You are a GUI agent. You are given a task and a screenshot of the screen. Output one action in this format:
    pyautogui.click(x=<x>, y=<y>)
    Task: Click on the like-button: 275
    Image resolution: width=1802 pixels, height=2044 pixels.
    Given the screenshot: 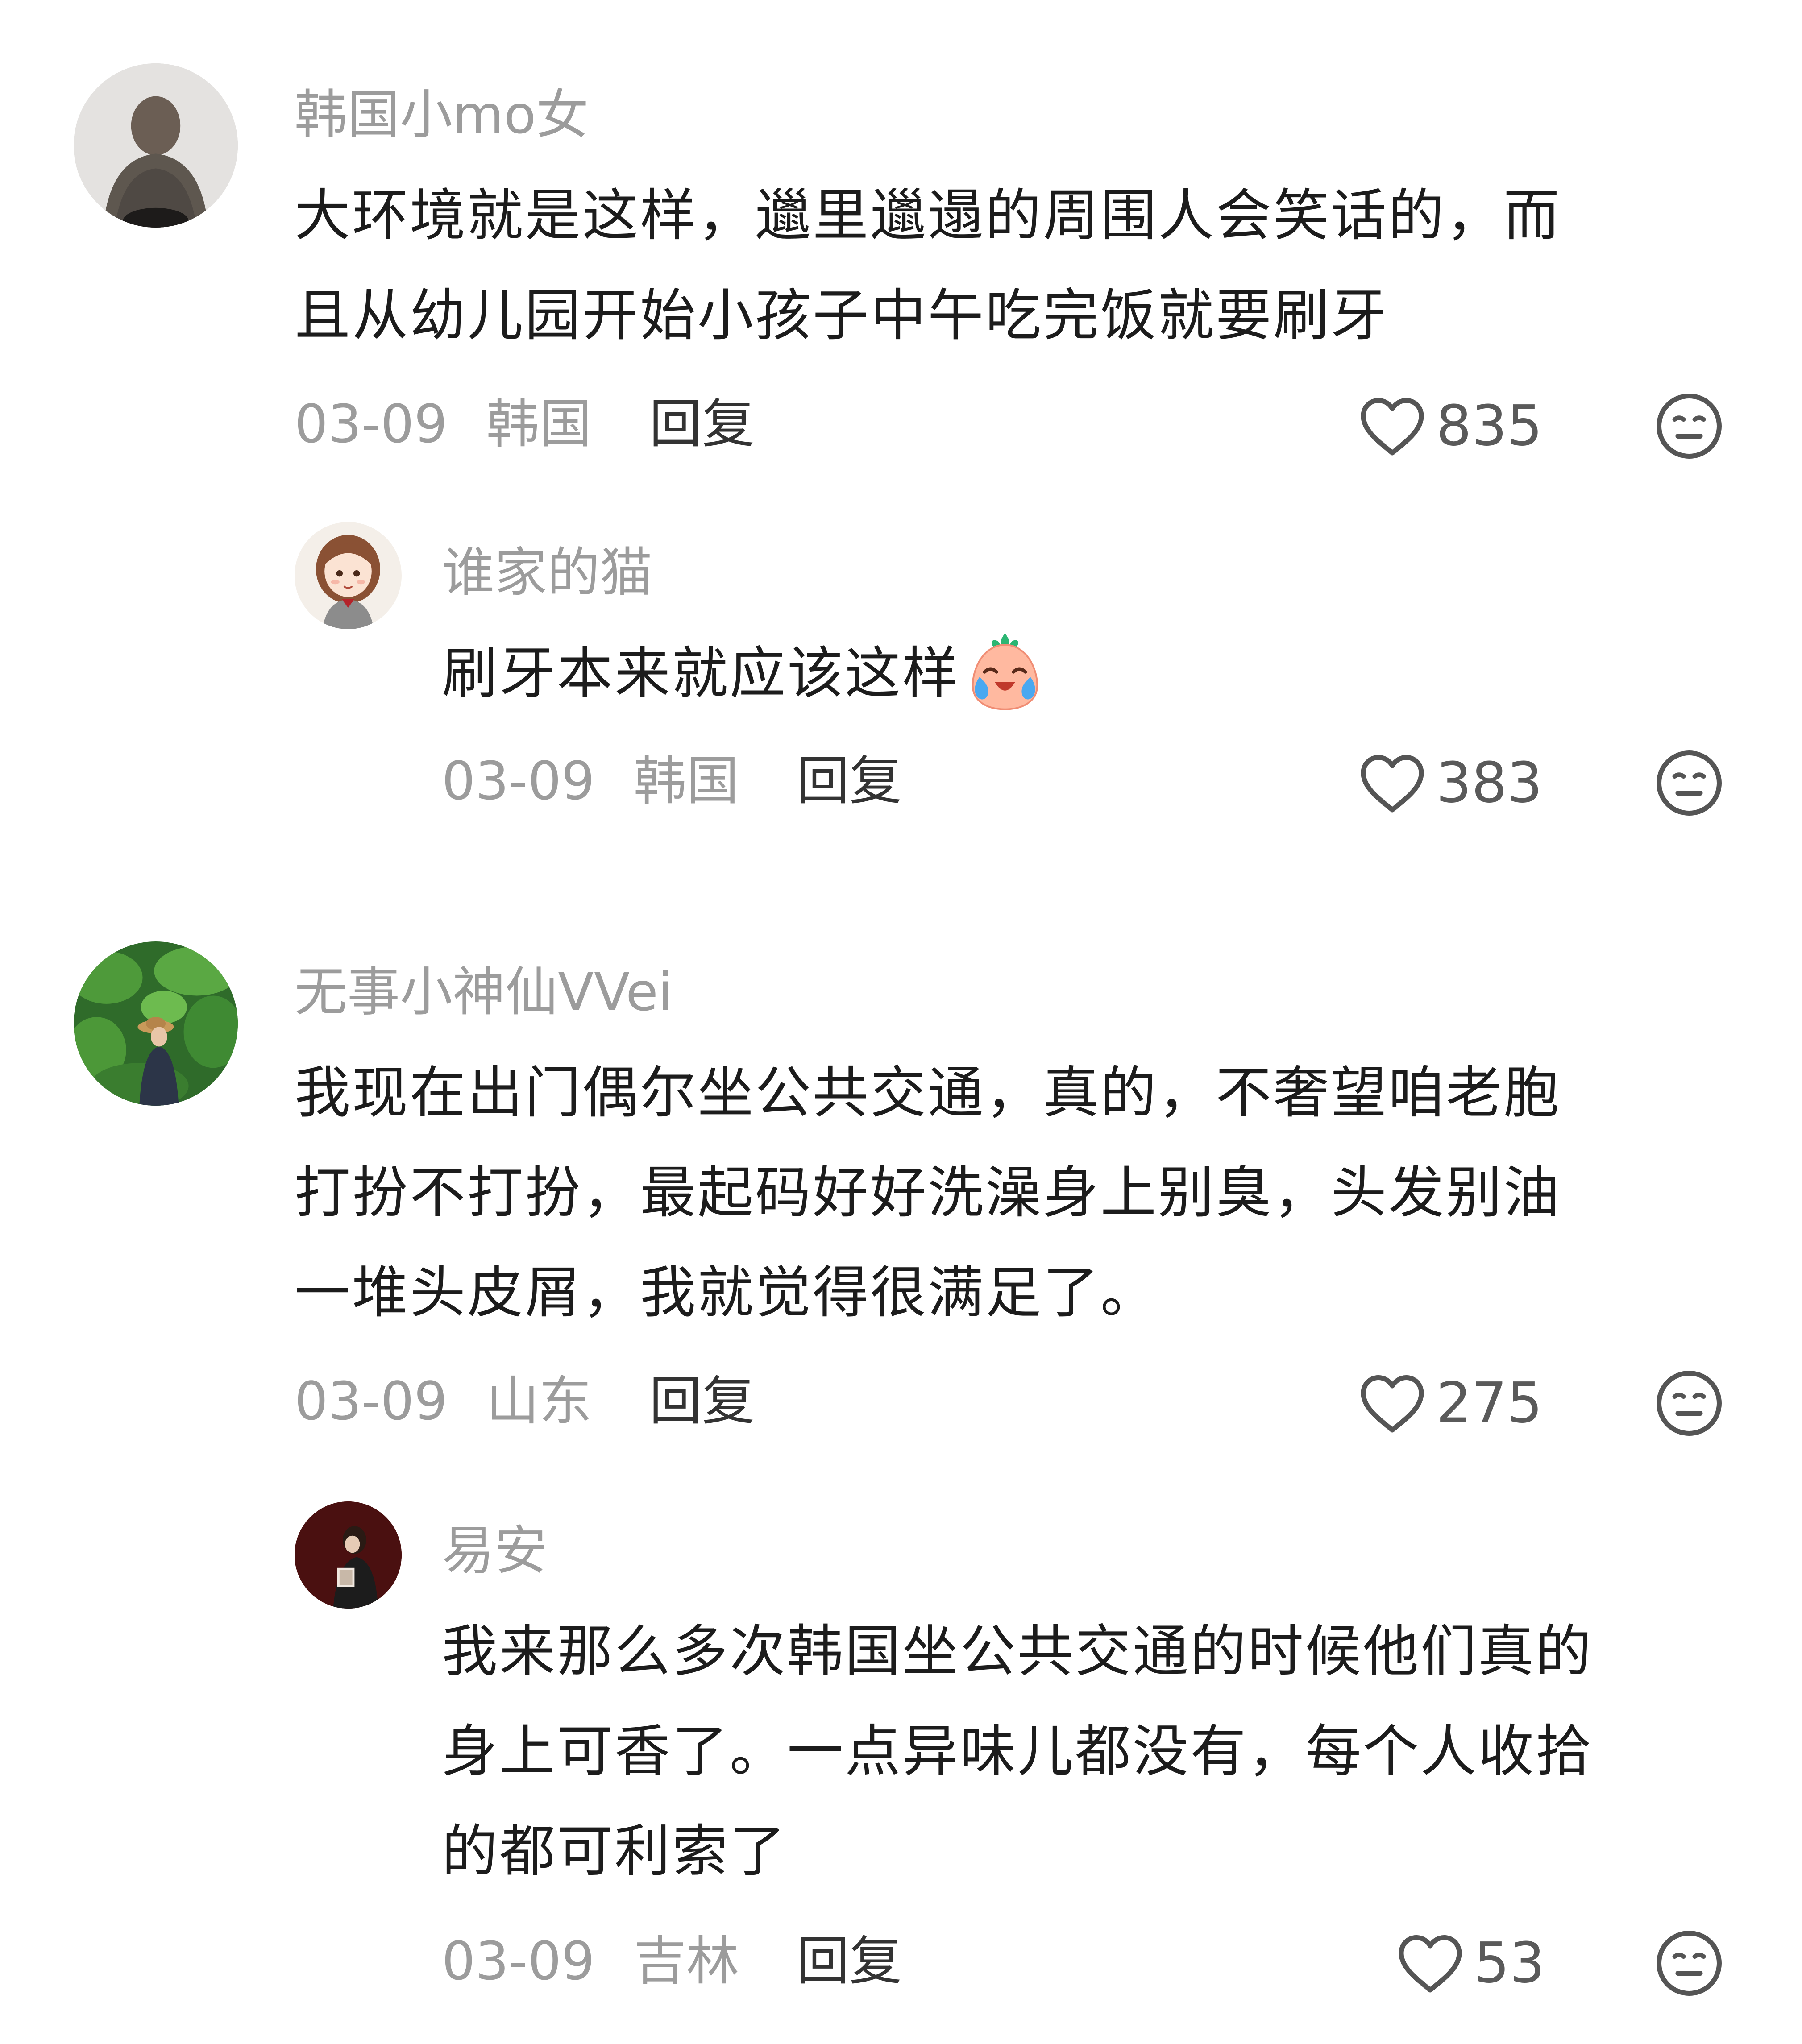 What is the action you would take?
    pyautogui.click(x=1450, y=1403)
    